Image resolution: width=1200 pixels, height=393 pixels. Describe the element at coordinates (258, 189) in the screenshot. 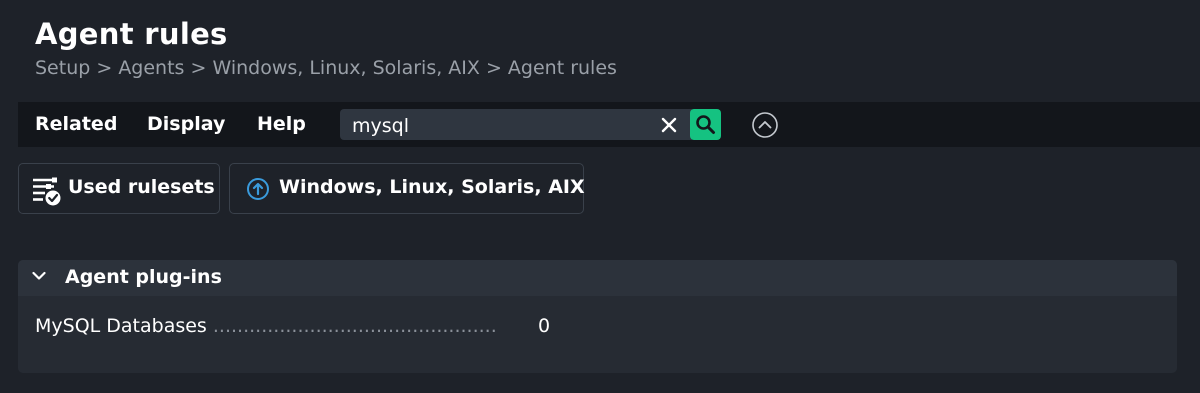

I see `arrow-up-circle-icon` at that location.